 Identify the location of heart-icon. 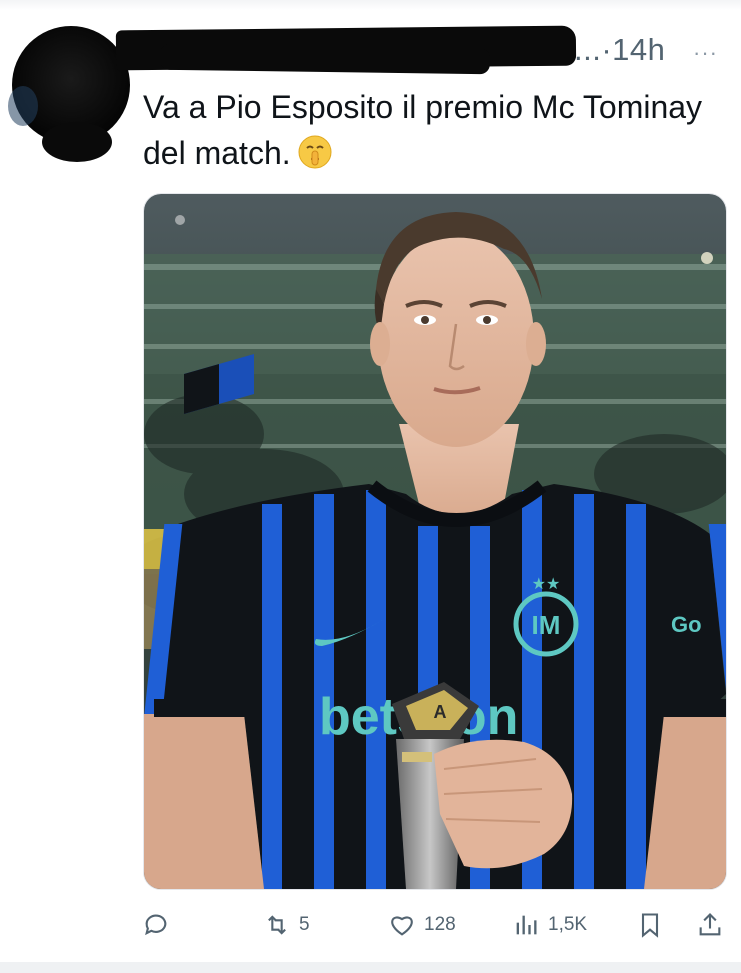
(402, 926).